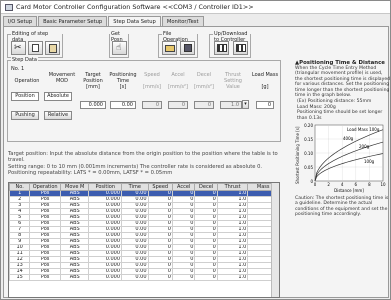 The image size is (391, 300). I want to click on y-tick-0: 0.20, so click(308, 125).